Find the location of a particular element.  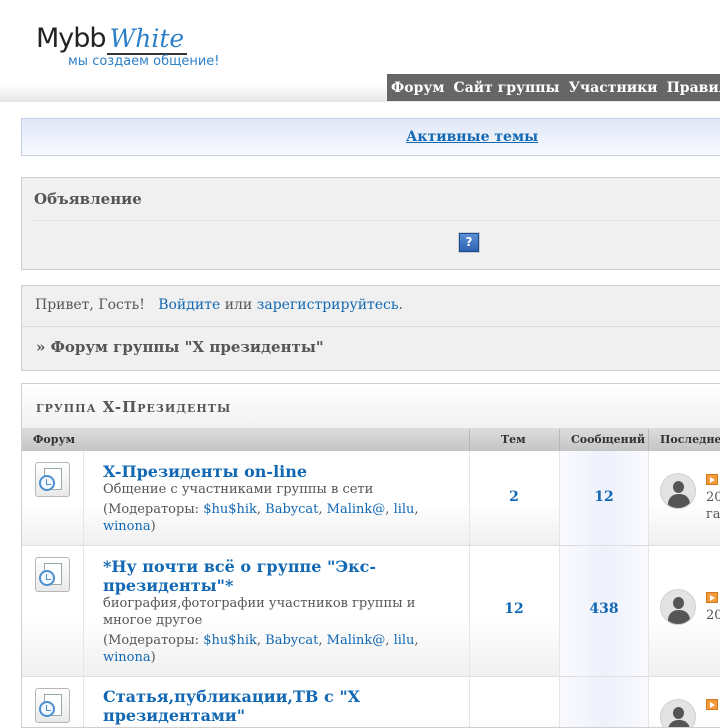

forum-description-line: биография,фотографии участников группы и is located at coordinates (259, 603).